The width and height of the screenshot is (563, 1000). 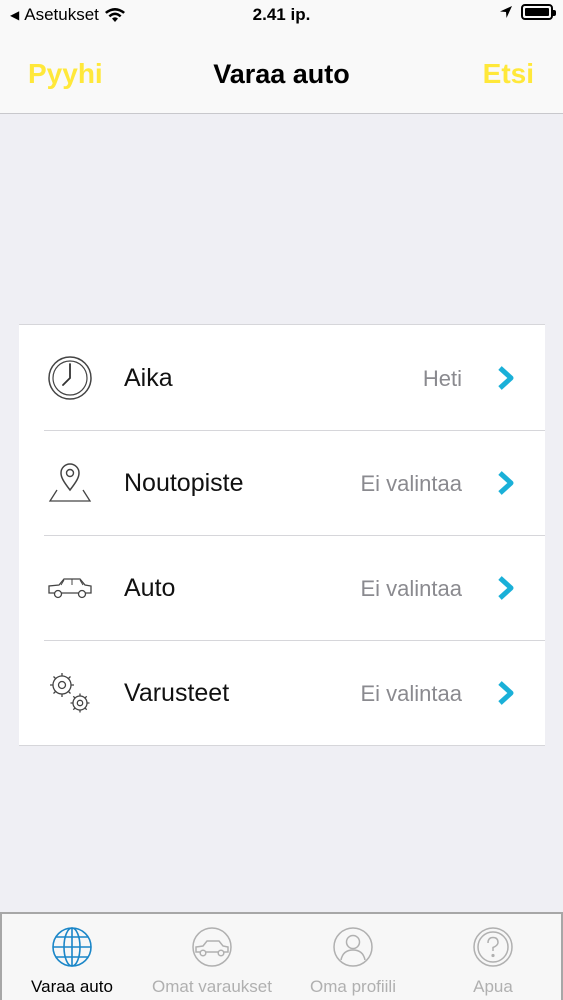 I want to click on tab-my-profile: Oma profiili, so click(x=353, y=957).